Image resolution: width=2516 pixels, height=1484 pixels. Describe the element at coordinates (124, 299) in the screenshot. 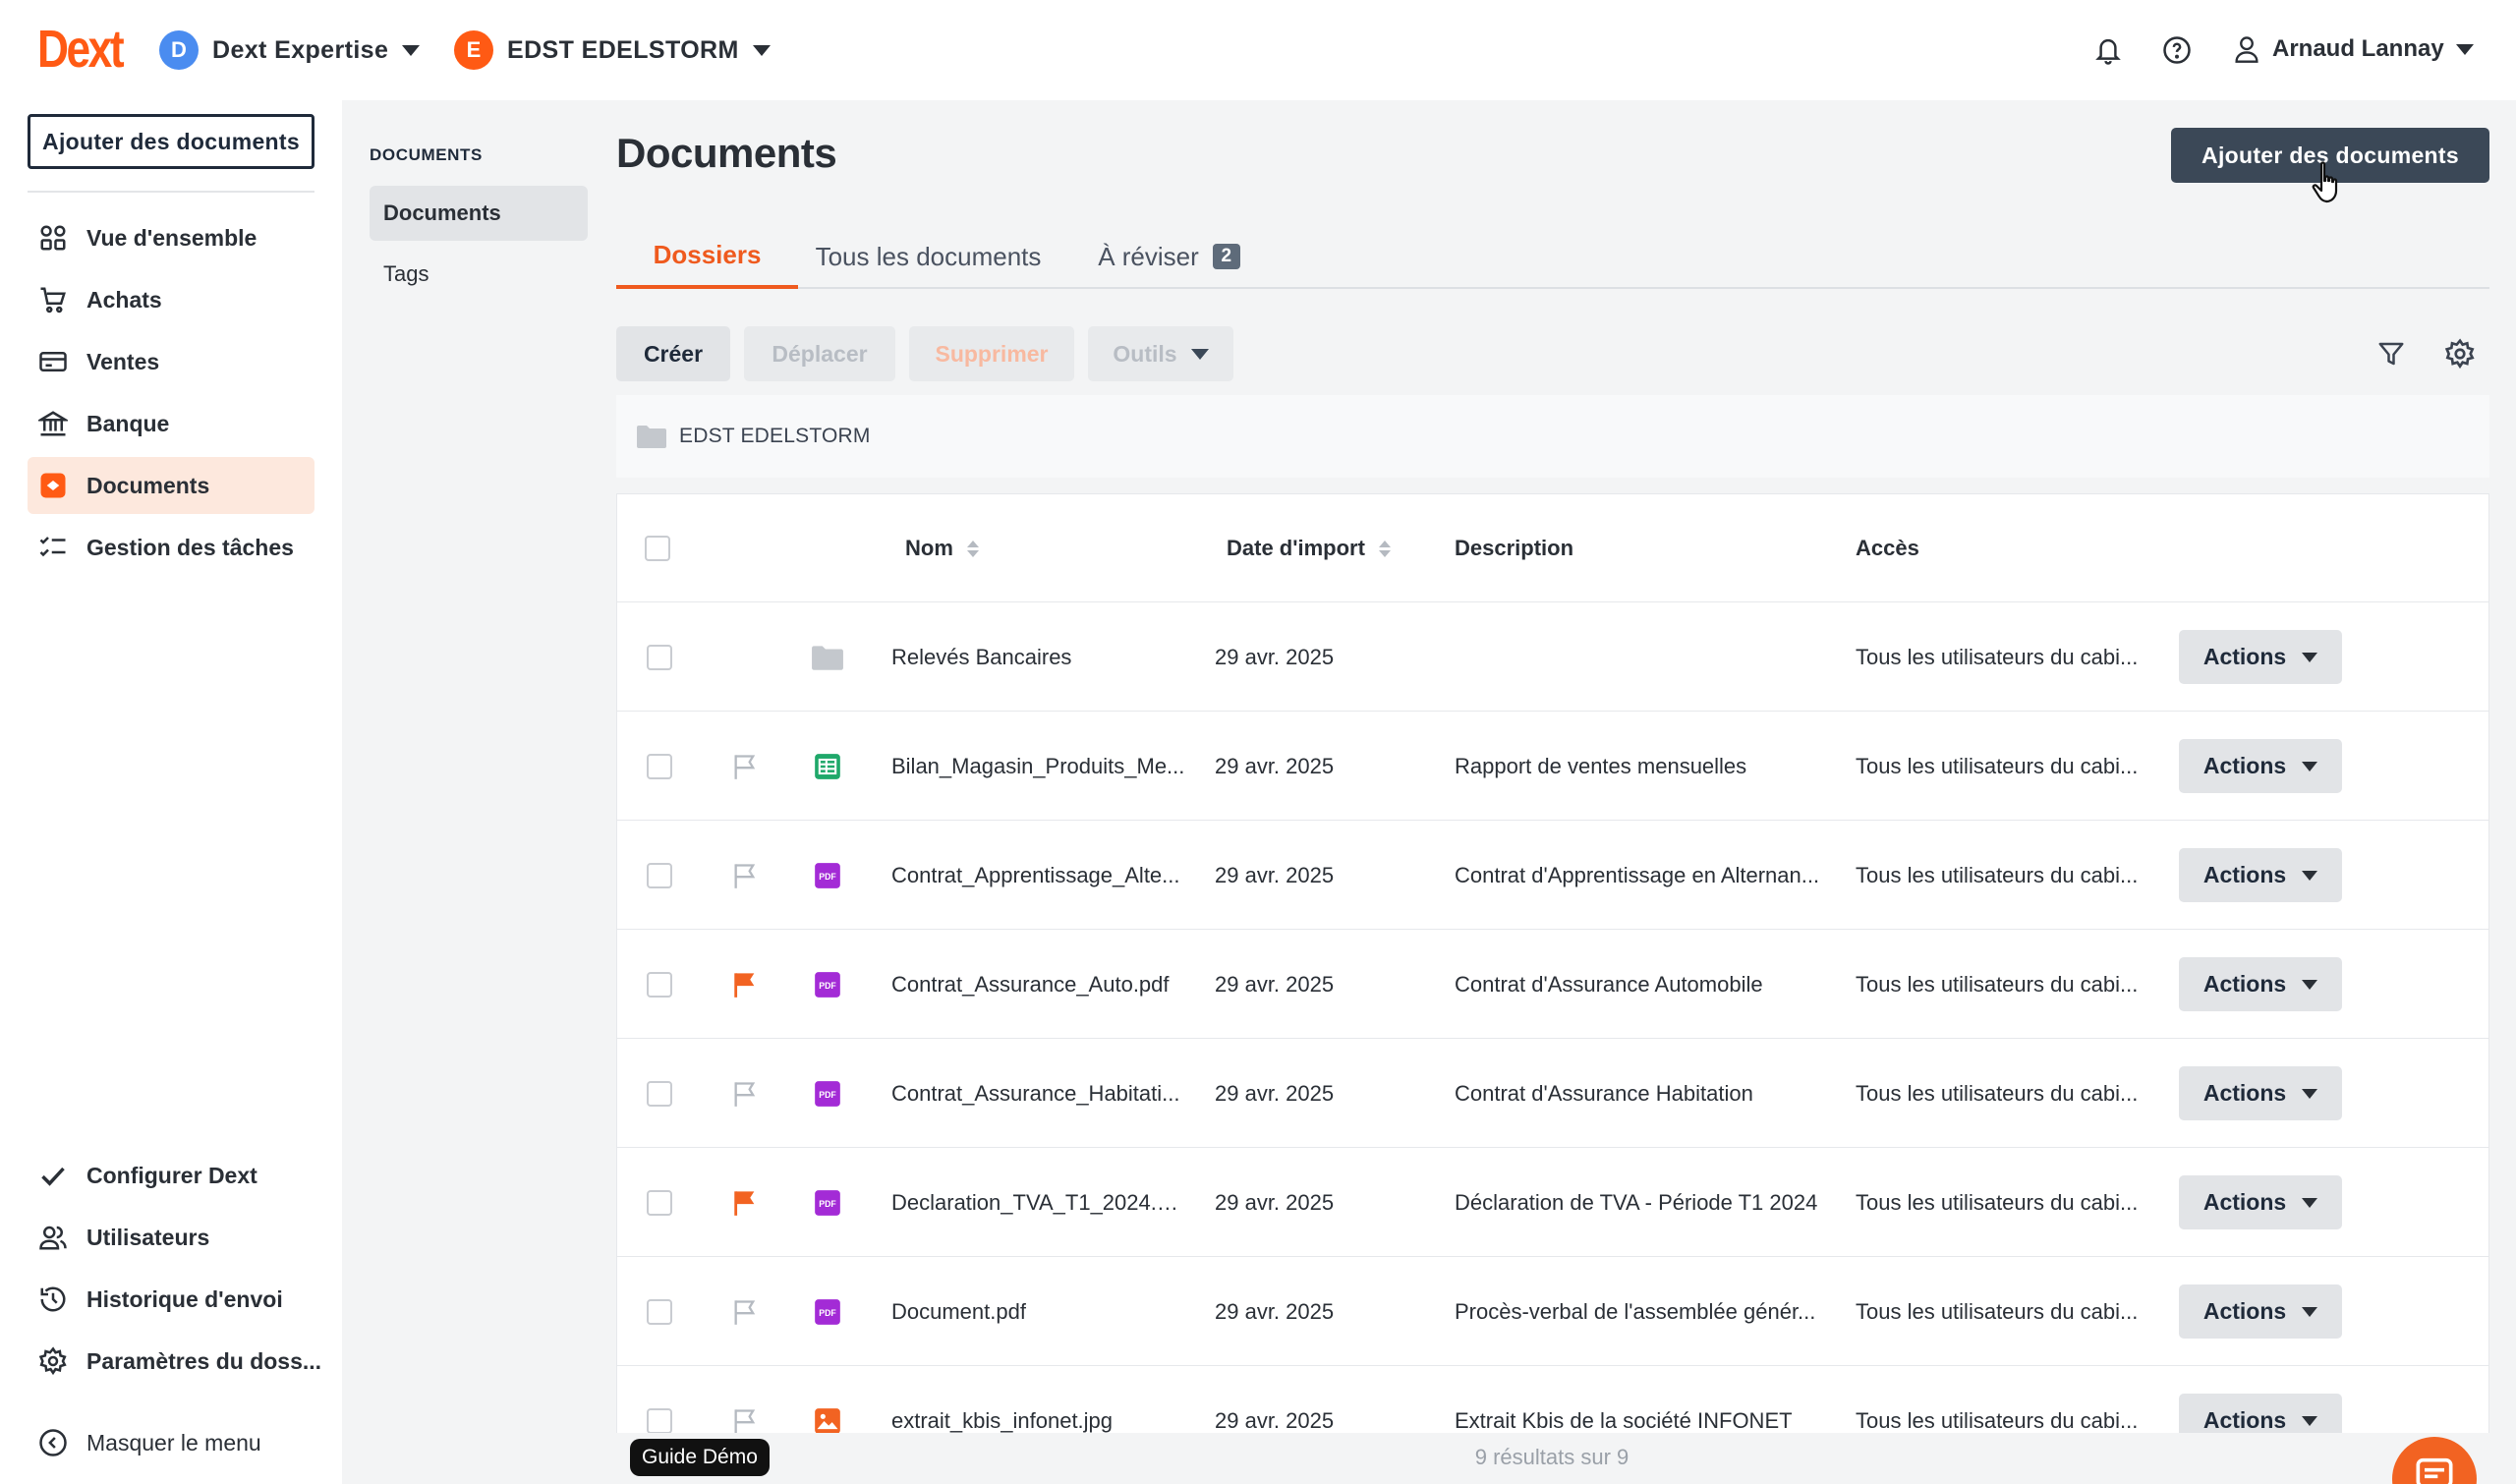

I see `sidebar-item-label: Achats` at that location.